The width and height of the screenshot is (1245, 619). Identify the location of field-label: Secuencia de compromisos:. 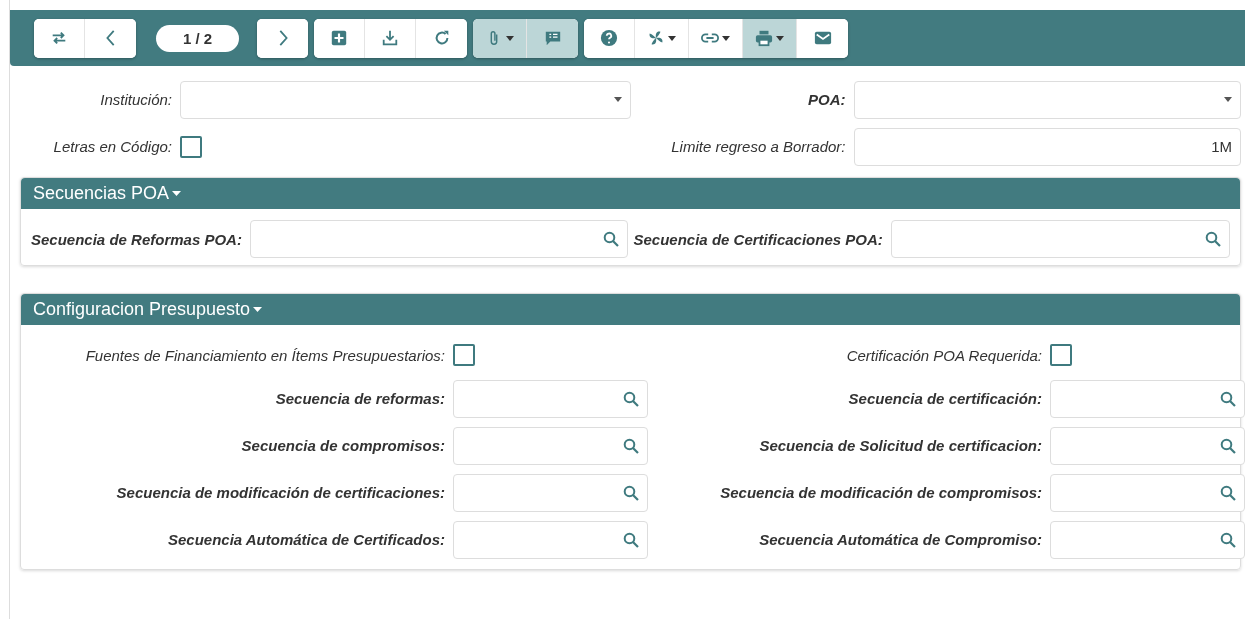
(342, 445).